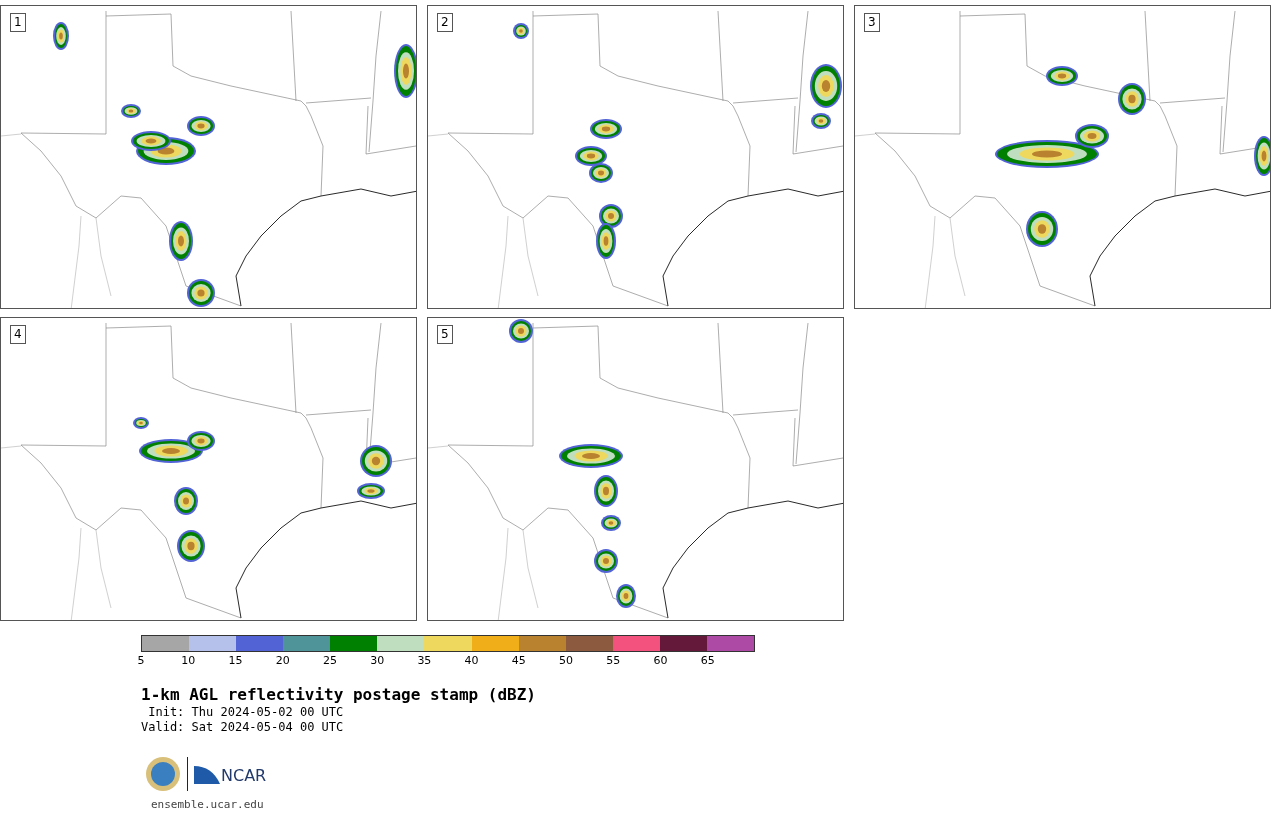 This screenshot has height=815, width=1280. I want to click on panel-number: 1, so click(18, 22).